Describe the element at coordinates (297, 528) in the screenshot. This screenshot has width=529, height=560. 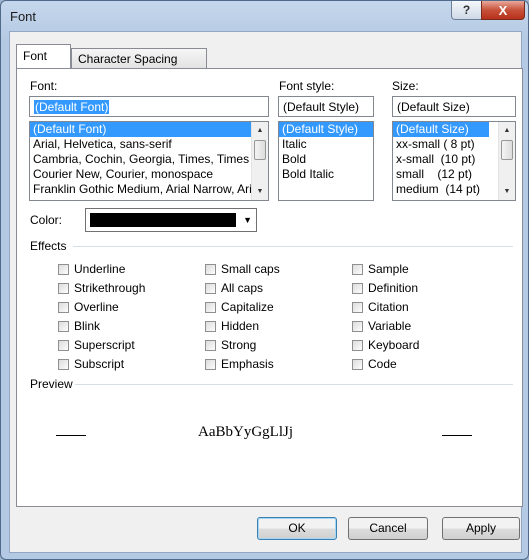
I see `ok-button: OK` at that location.